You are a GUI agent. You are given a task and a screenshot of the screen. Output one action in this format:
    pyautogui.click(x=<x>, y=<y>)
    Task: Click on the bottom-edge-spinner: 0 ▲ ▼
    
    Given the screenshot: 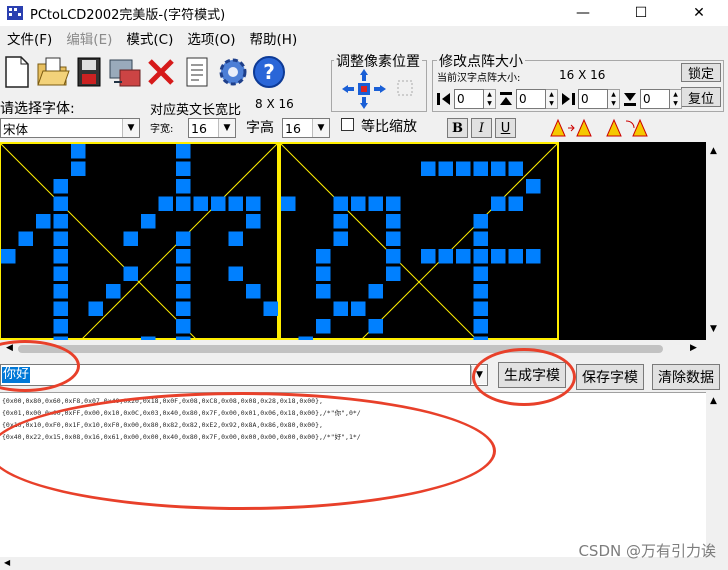 What is the action you would take?
    pyautogui.click(x=651, y=99)
    